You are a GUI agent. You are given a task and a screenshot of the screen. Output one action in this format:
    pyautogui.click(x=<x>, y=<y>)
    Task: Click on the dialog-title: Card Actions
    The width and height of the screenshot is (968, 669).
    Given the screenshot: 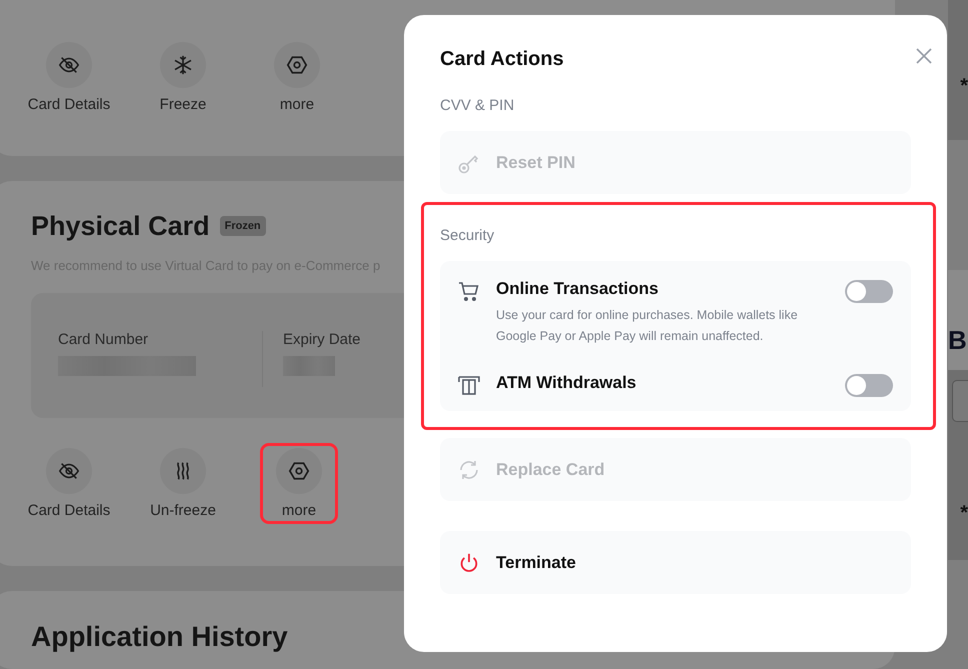 What is the action you would take?
    pyautogui.click(x=502, y=59)
    